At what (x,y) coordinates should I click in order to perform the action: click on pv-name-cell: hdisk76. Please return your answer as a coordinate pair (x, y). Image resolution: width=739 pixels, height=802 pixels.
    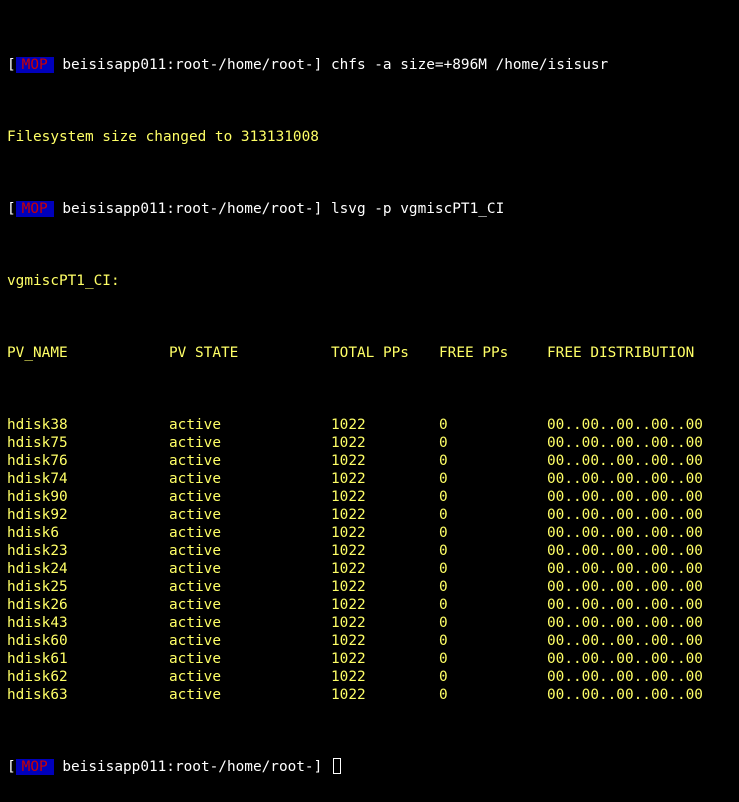
    Looking at the image, I should click on (37, 461).